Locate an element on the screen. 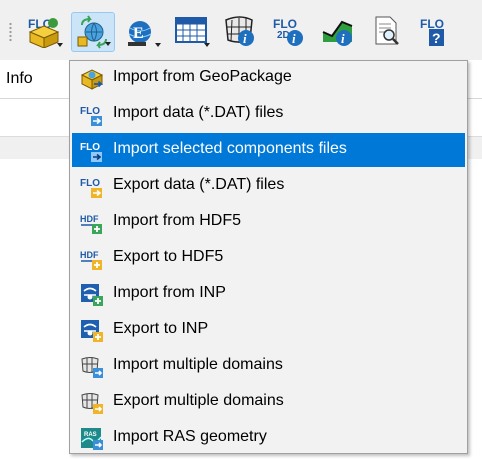 The image size is (482, 459). menu-item-export-hdf5: HDF Export to HDF5 is located at coordinates (268, 258).